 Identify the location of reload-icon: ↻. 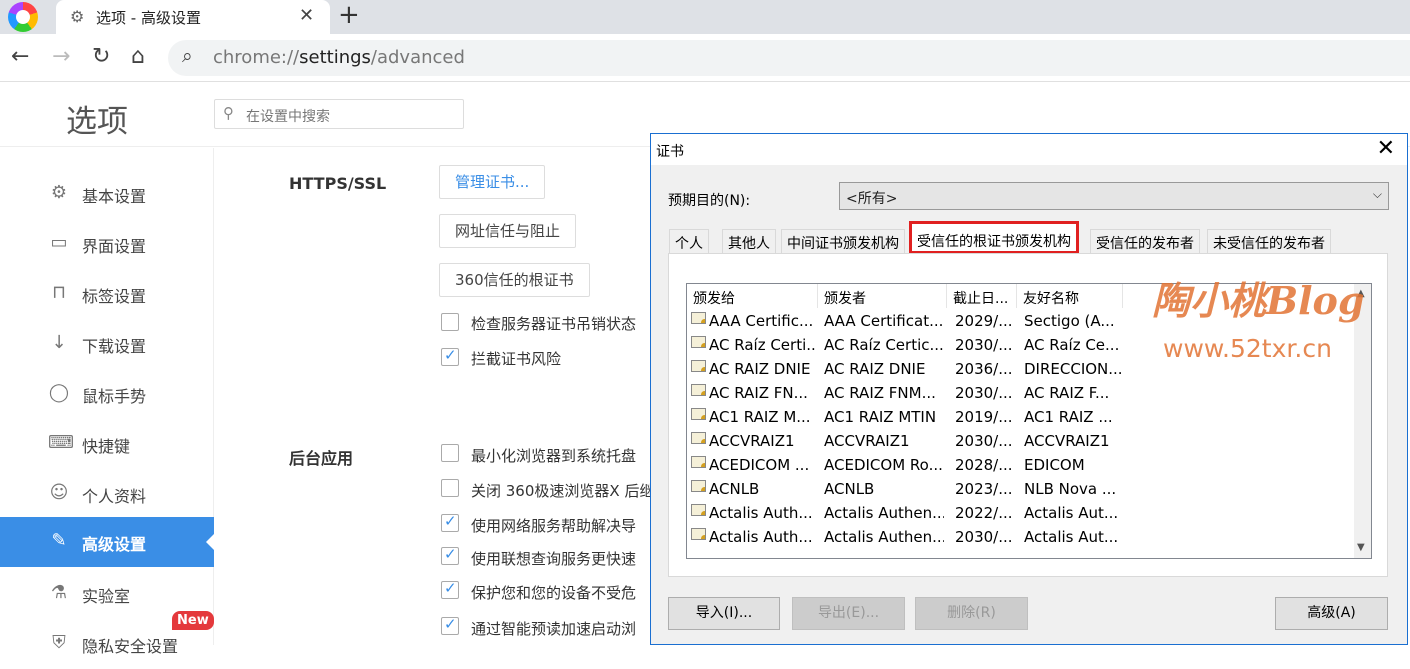
(101, 56).